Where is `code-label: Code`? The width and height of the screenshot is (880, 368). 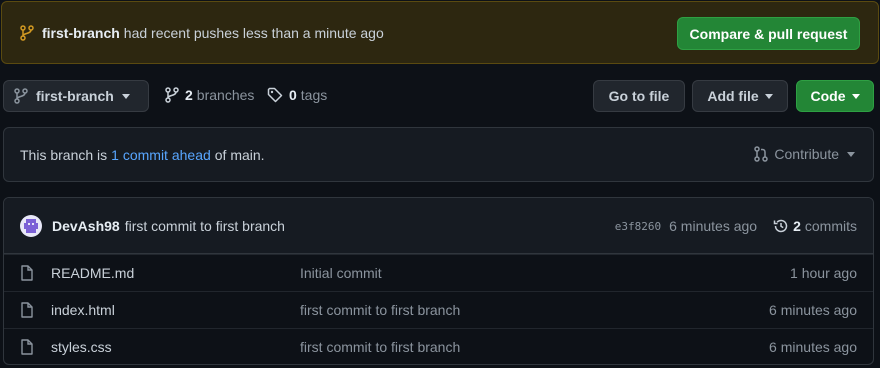
code-label: Code is located at coordinates (828, 96).